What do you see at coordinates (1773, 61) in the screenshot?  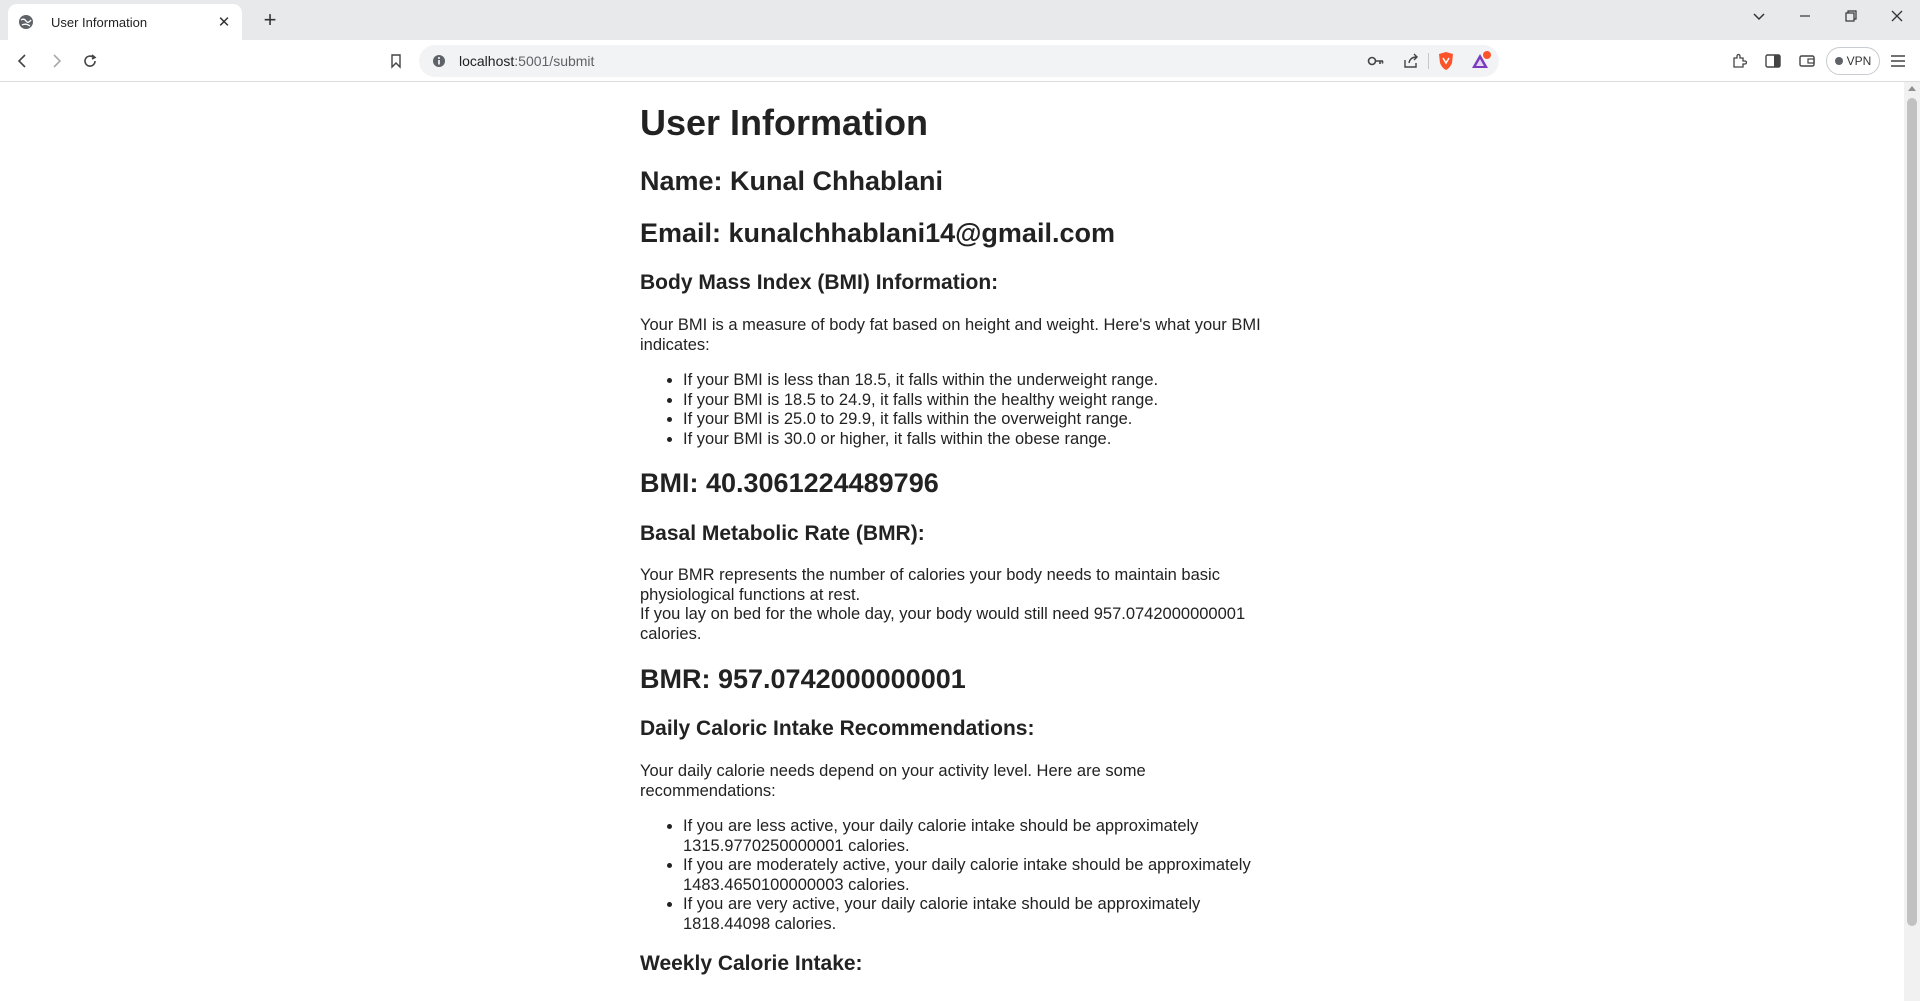 I see `sidebar-icon` at bounding box center [1773, 61].